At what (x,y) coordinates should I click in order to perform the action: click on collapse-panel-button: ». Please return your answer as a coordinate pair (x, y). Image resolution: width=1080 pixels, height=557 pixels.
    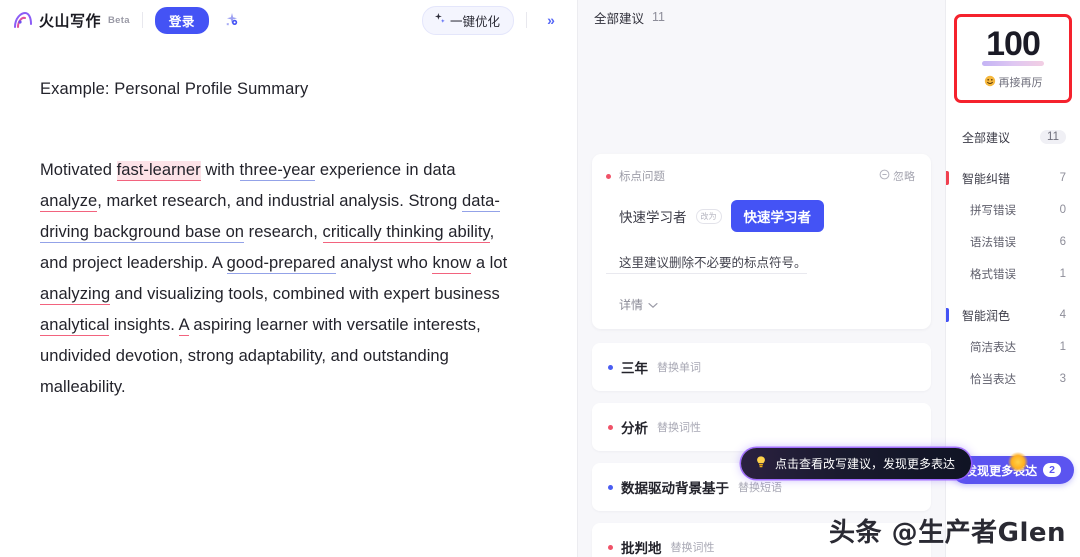
    Looking at the image, I should click on (551, 20).